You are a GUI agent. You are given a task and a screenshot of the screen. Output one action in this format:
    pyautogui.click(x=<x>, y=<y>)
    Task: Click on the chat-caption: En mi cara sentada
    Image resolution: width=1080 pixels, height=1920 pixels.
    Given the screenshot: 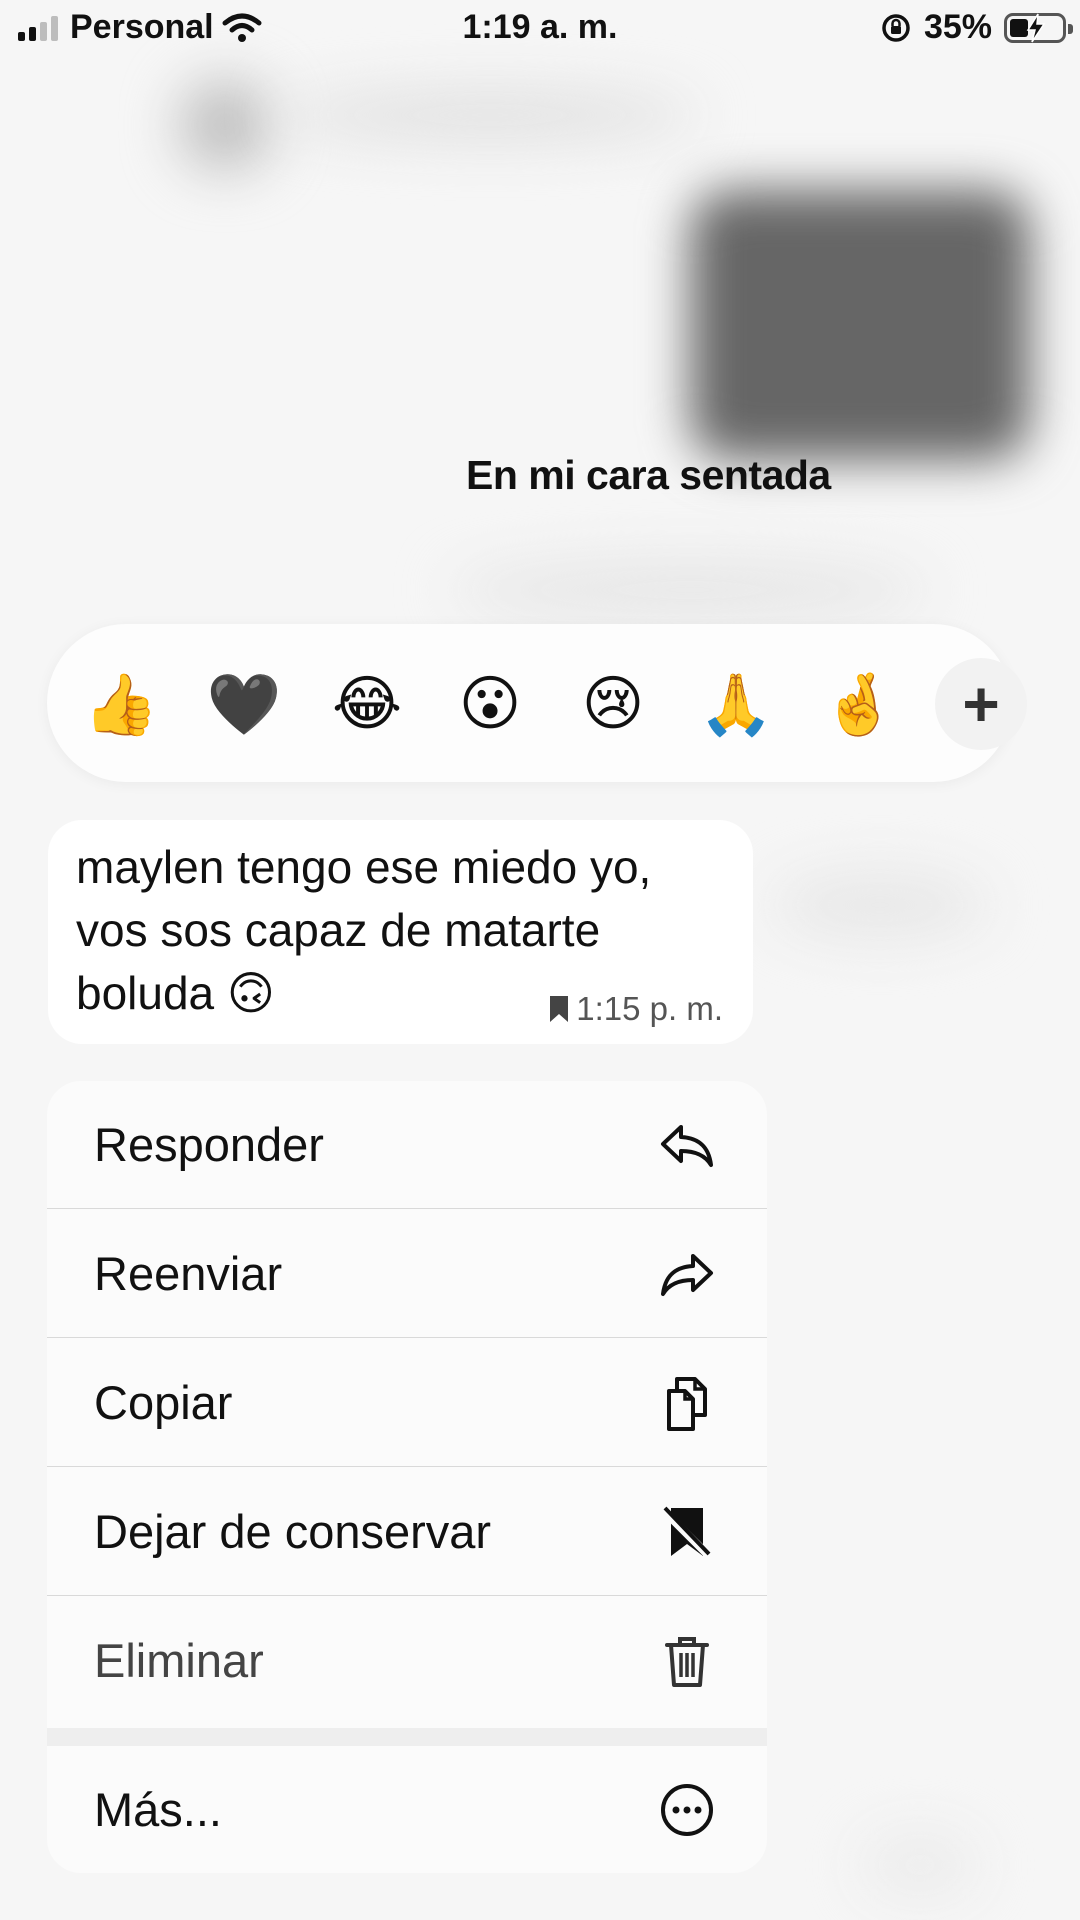 What is the action you would take?
    pyautogui.click(x=648, y=475)
    